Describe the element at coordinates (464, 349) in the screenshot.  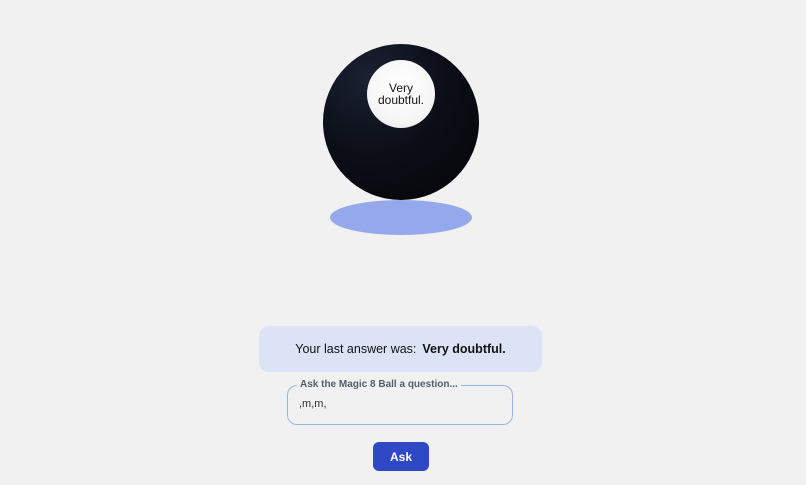
I see `last-answer-value: Very doubtful.` at that location.